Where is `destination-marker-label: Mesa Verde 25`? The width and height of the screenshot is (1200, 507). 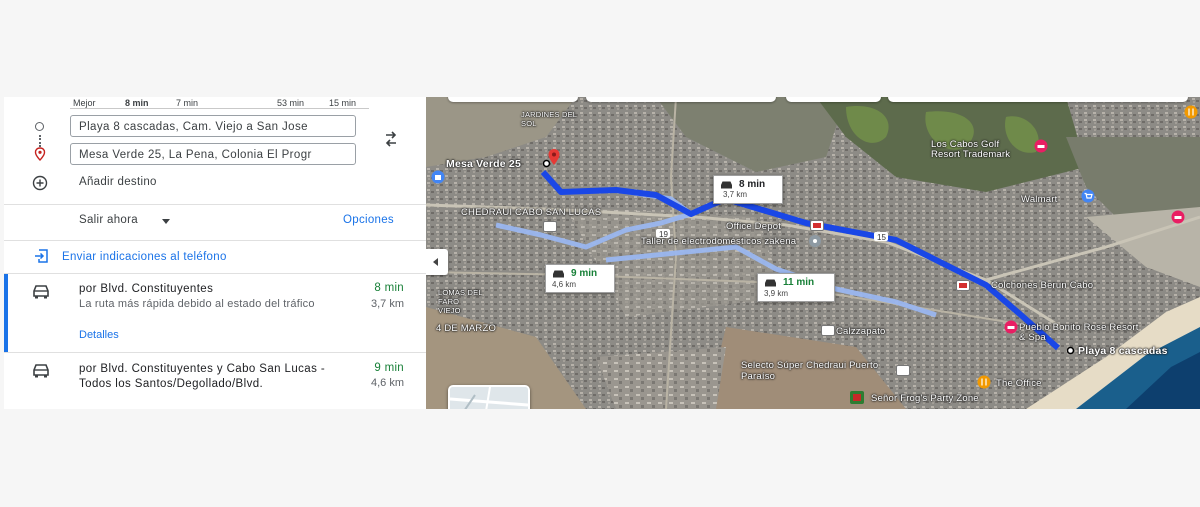 destination-marker-label: Mesa Verde 25 is located at coordinates (483, 164).